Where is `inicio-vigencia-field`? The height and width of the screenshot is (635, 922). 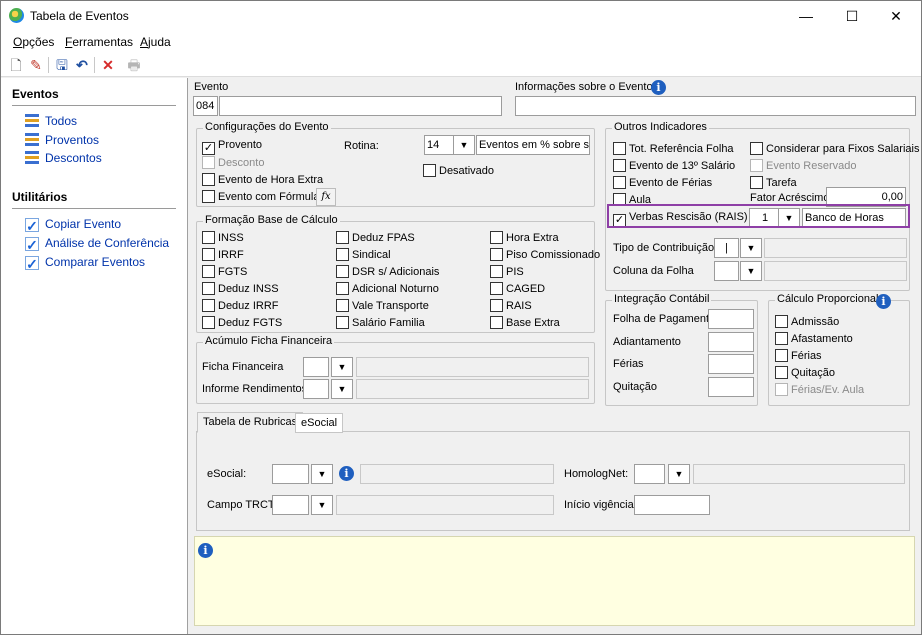 inicio-vigencia-field is located at coordinates (672, 505).